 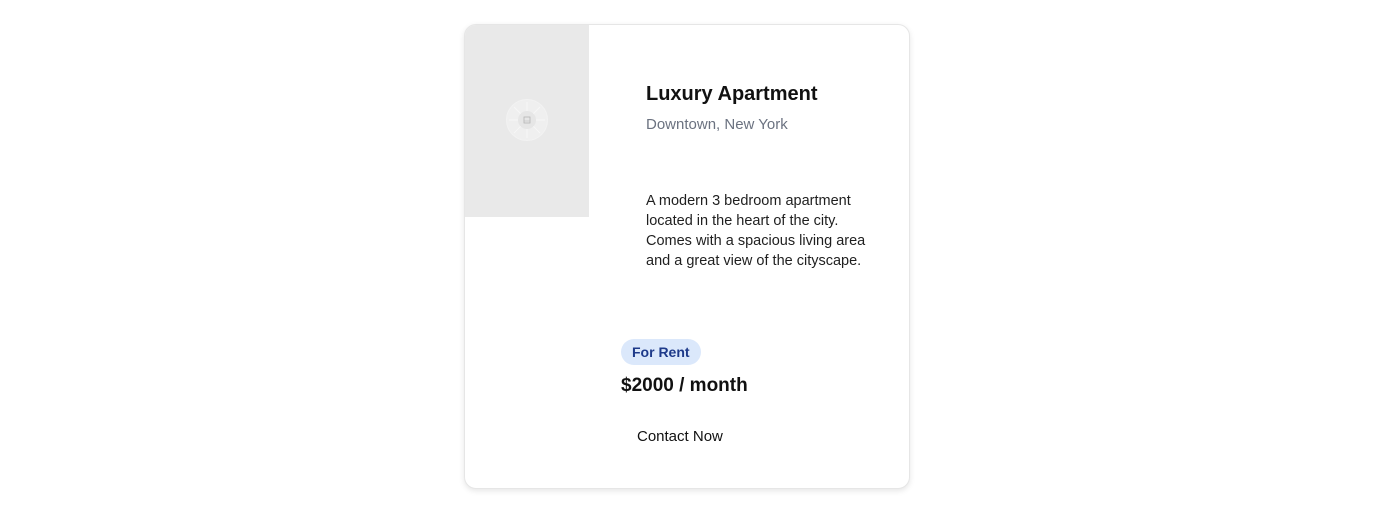 I want to click on listing-image, so click(x=527, y=121).